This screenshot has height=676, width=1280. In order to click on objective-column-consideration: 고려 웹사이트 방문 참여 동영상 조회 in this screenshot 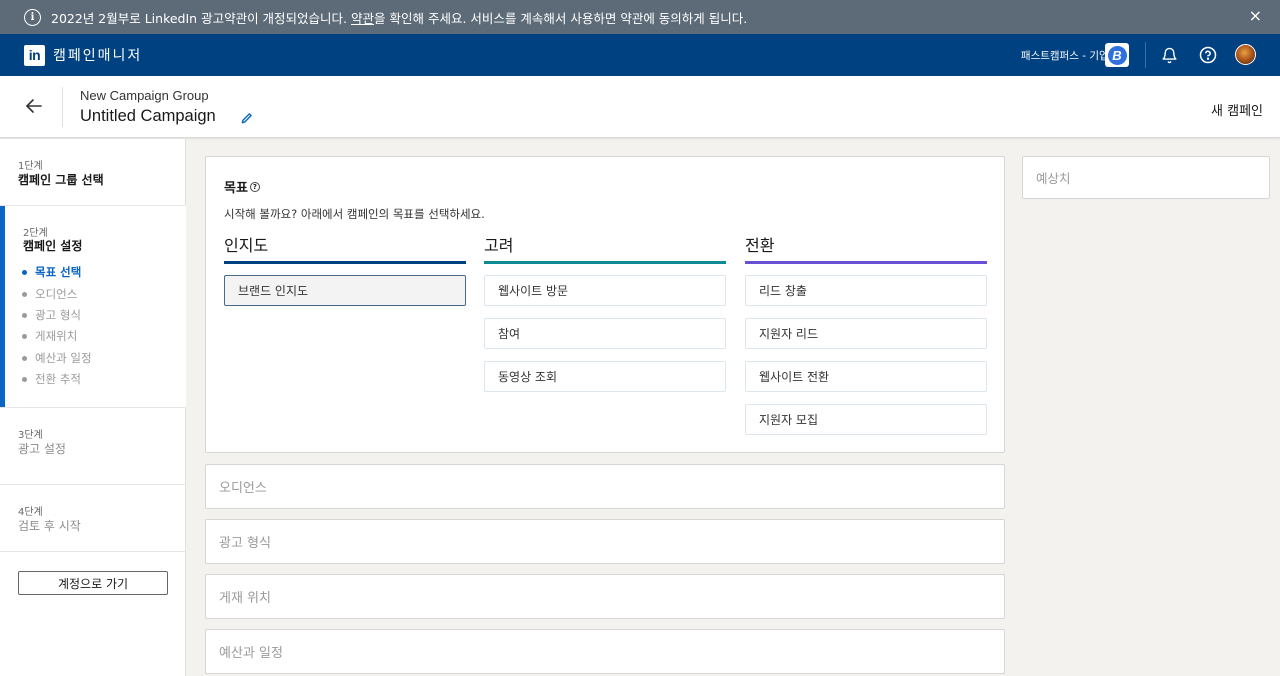, I will do `click(605, 318)`.